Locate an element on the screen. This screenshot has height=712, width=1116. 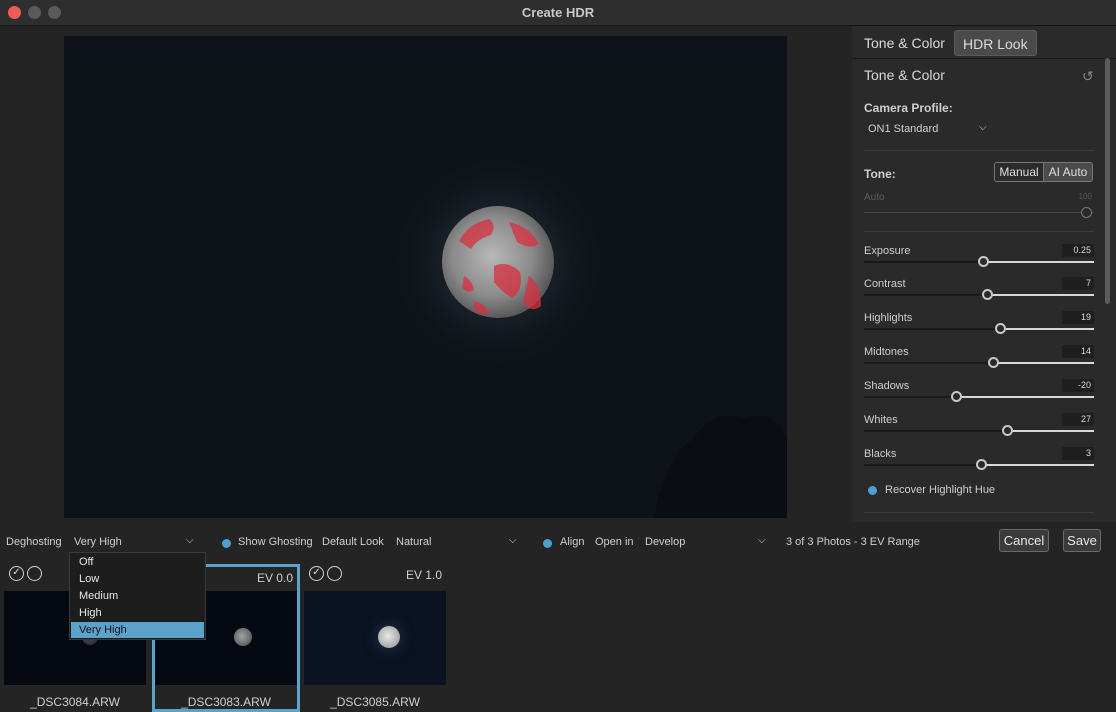
default-look-select: Natural is located at coordinates (413, 542).